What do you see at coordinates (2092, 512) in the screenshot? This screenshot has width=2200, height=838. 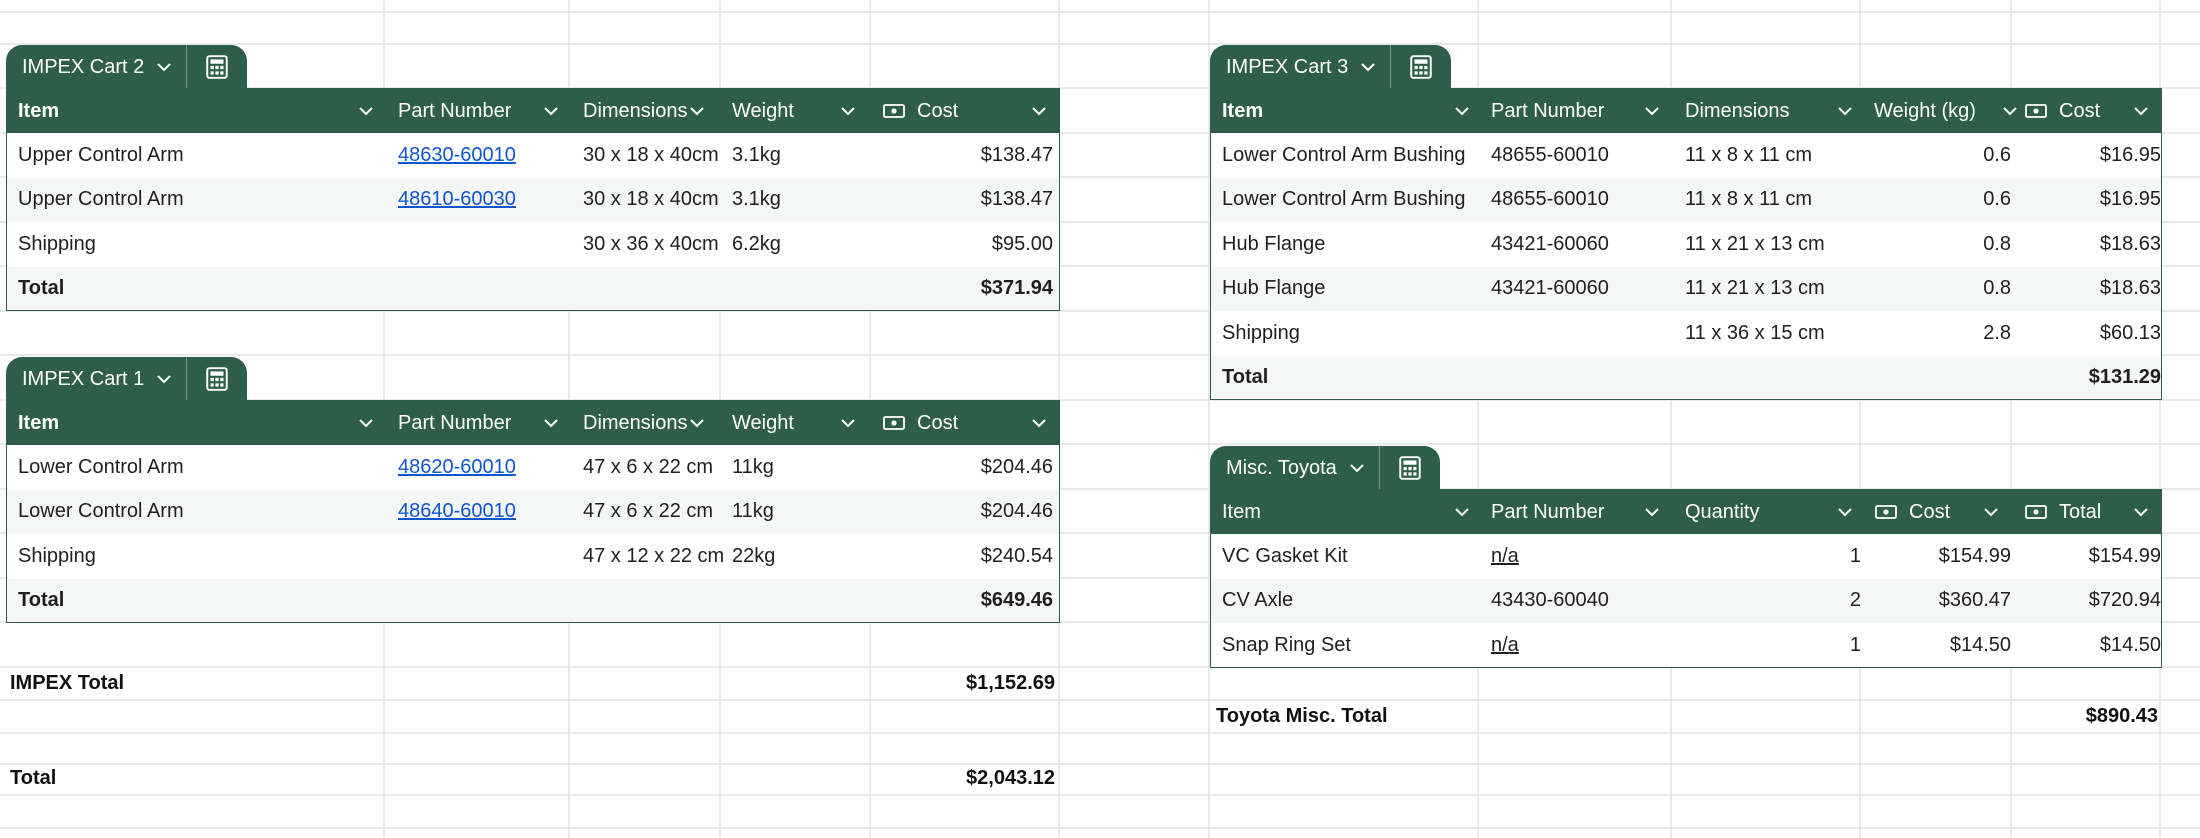 I see `column-header-total: Total` at bounding box center [2092, 512].